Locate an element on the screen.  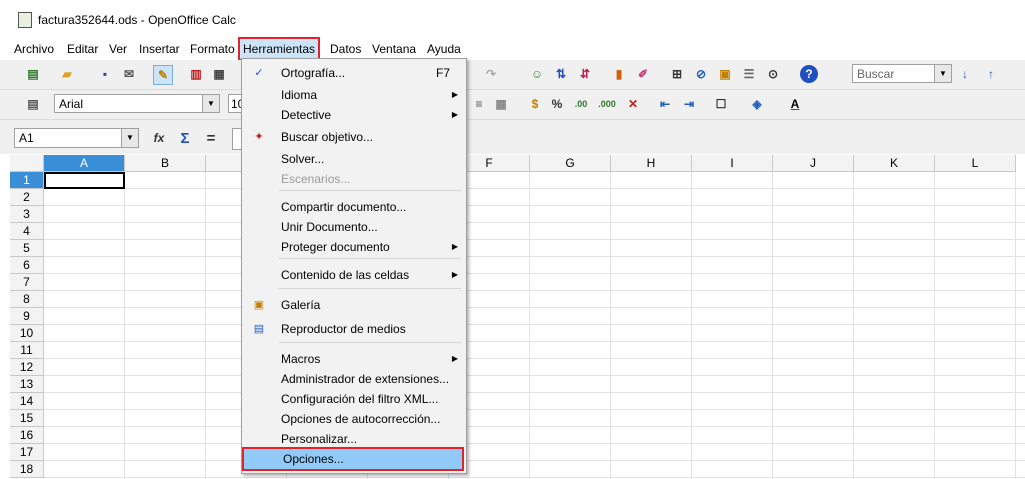
email-icon: ✉ is located at coordinates (129, 74).